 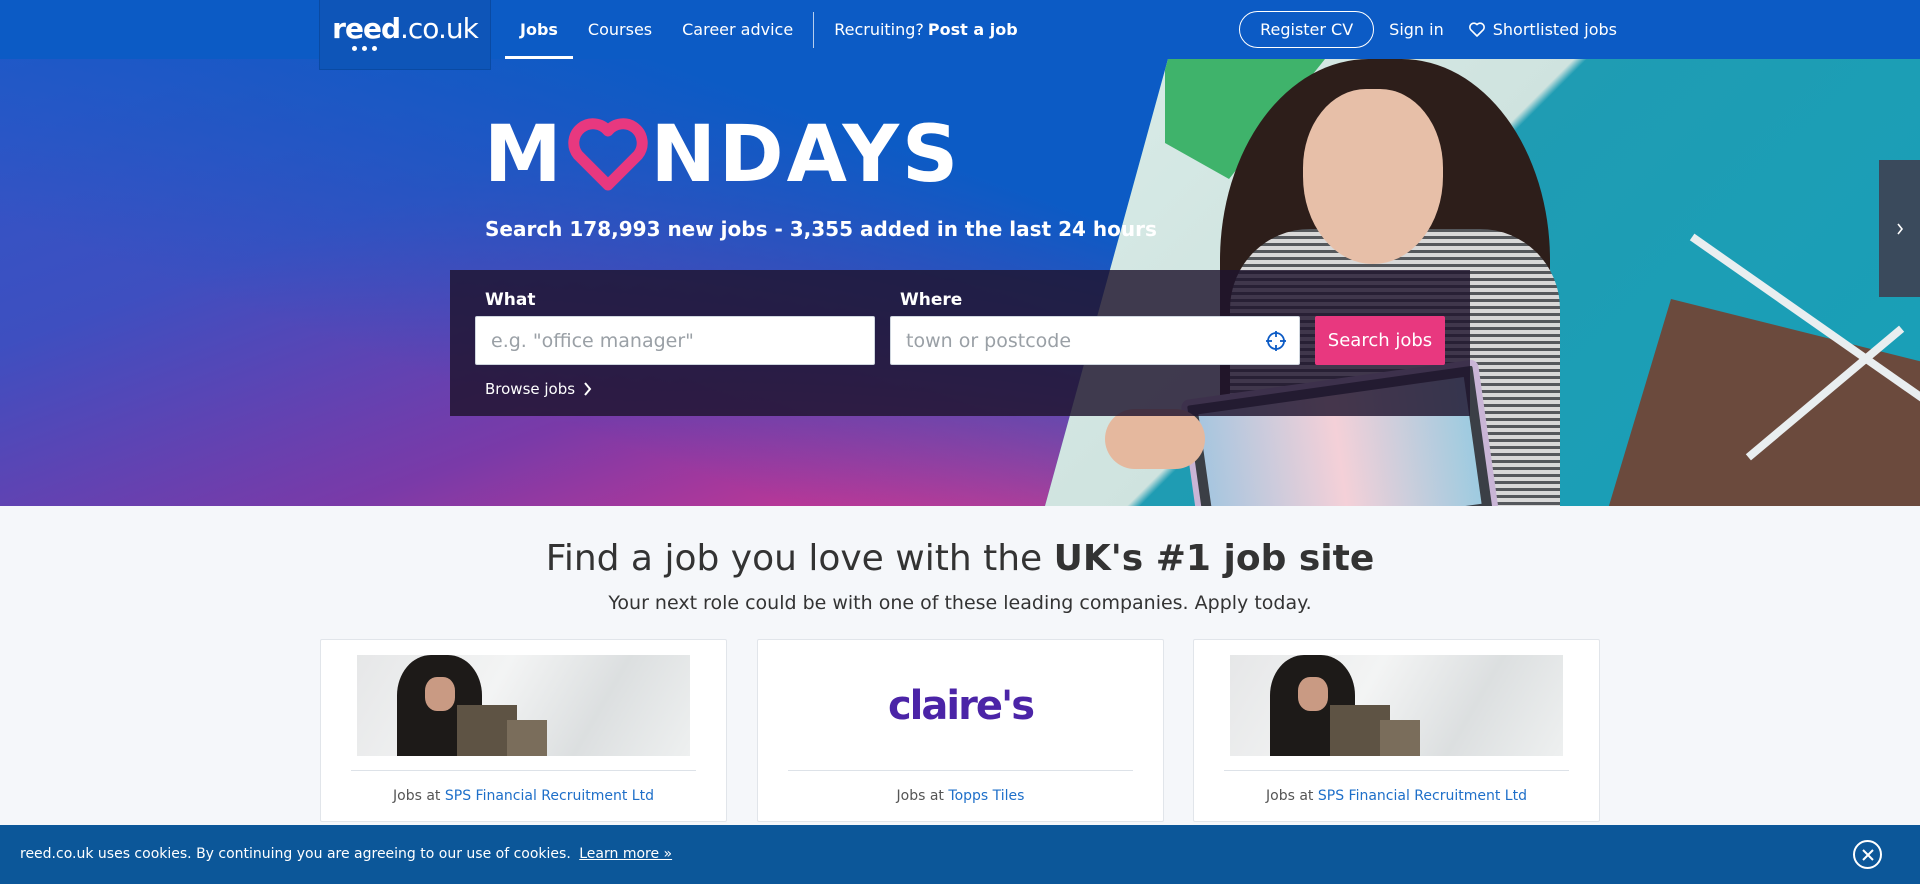 What do you see at coordinates (510, 300) in the screenshot?
I see `what-label: What` at bounding box center [510, 300].